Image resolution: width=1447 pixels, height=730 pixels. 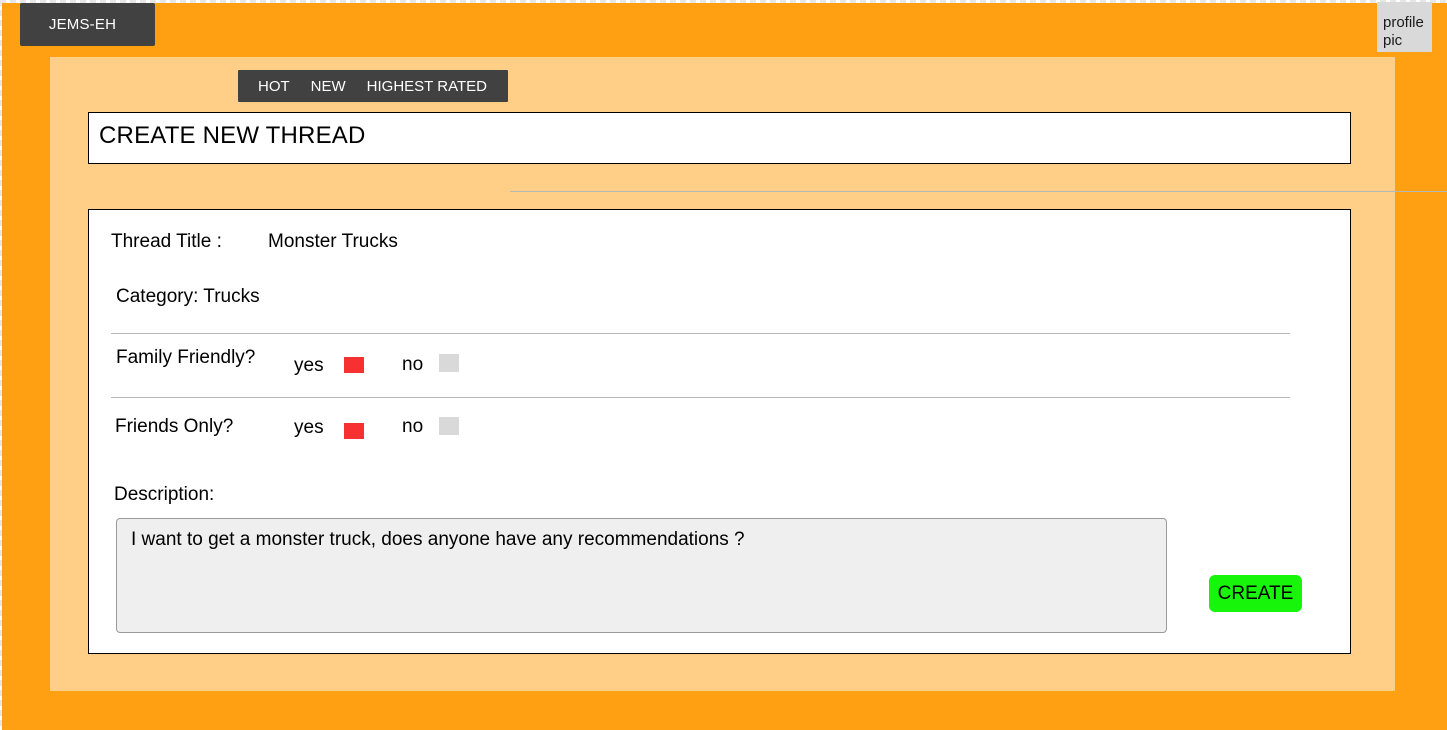 I want to click on profile-pic-placeholder: profile pic, so click(x=1404, y=27).